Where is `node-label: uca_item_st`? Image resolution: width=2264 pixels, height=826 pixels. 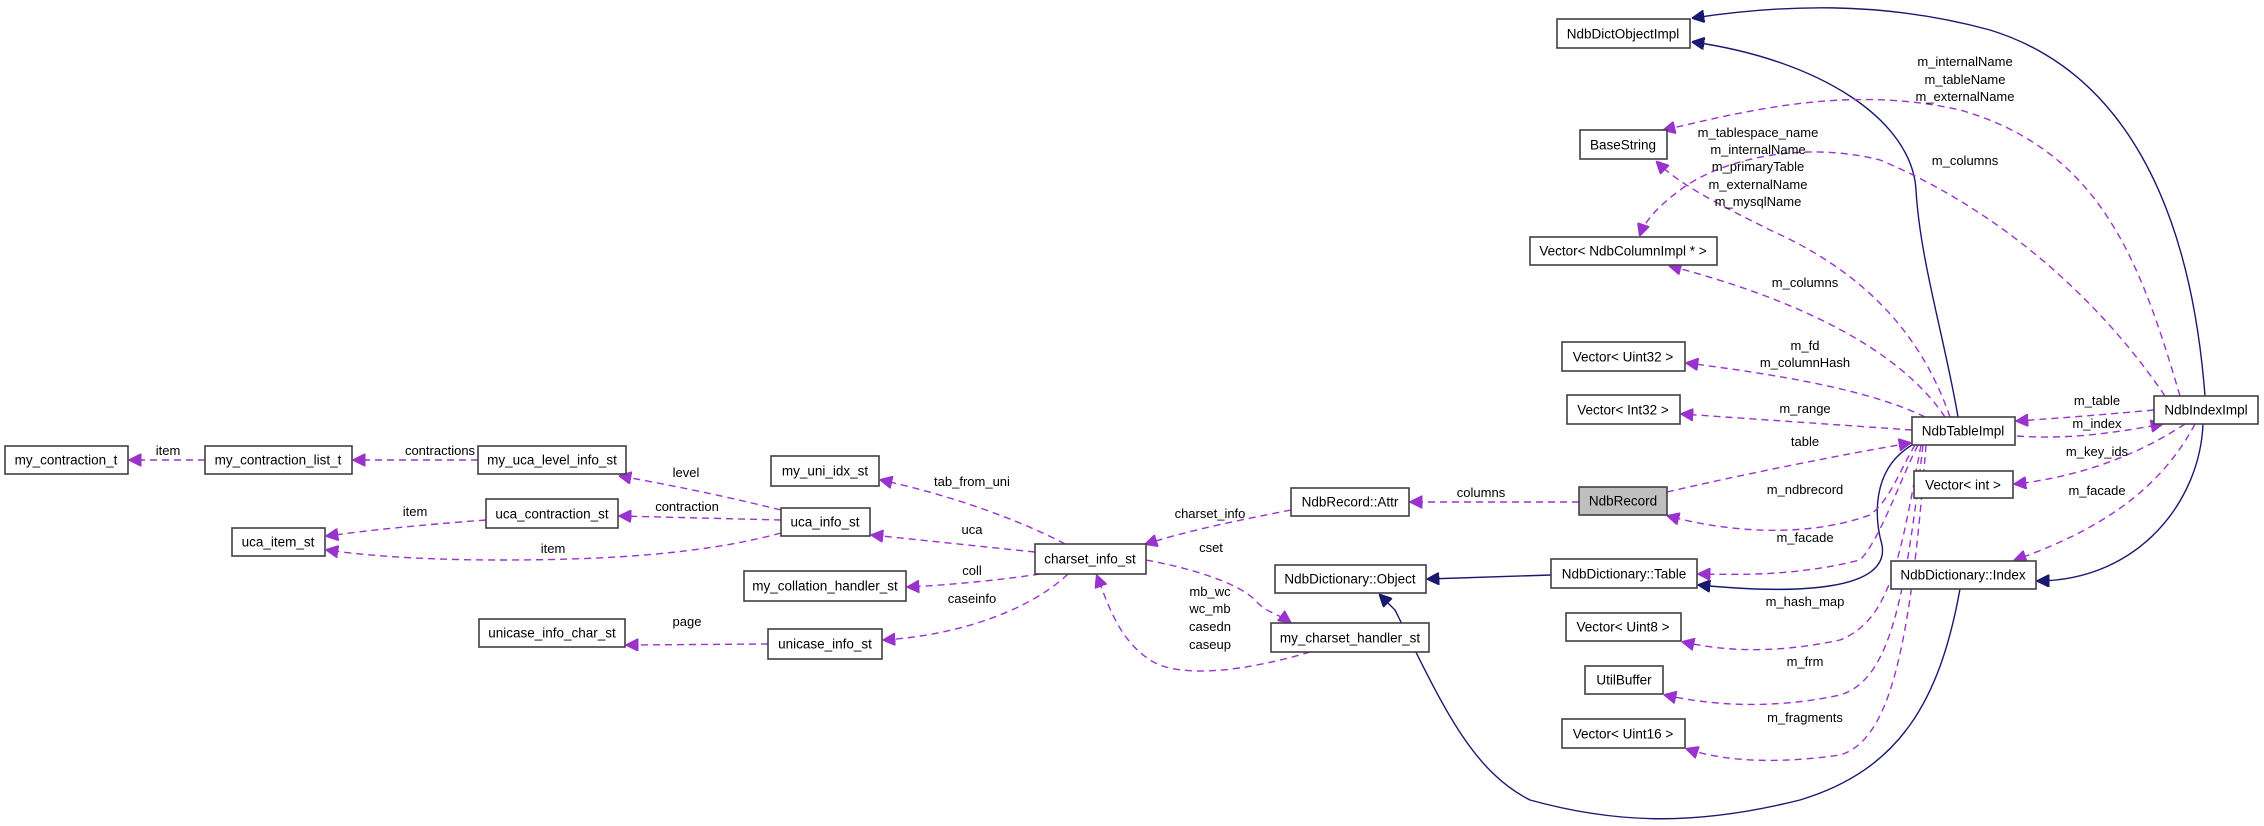 node-label: uca_item_st is located at coordinates (278, 542).